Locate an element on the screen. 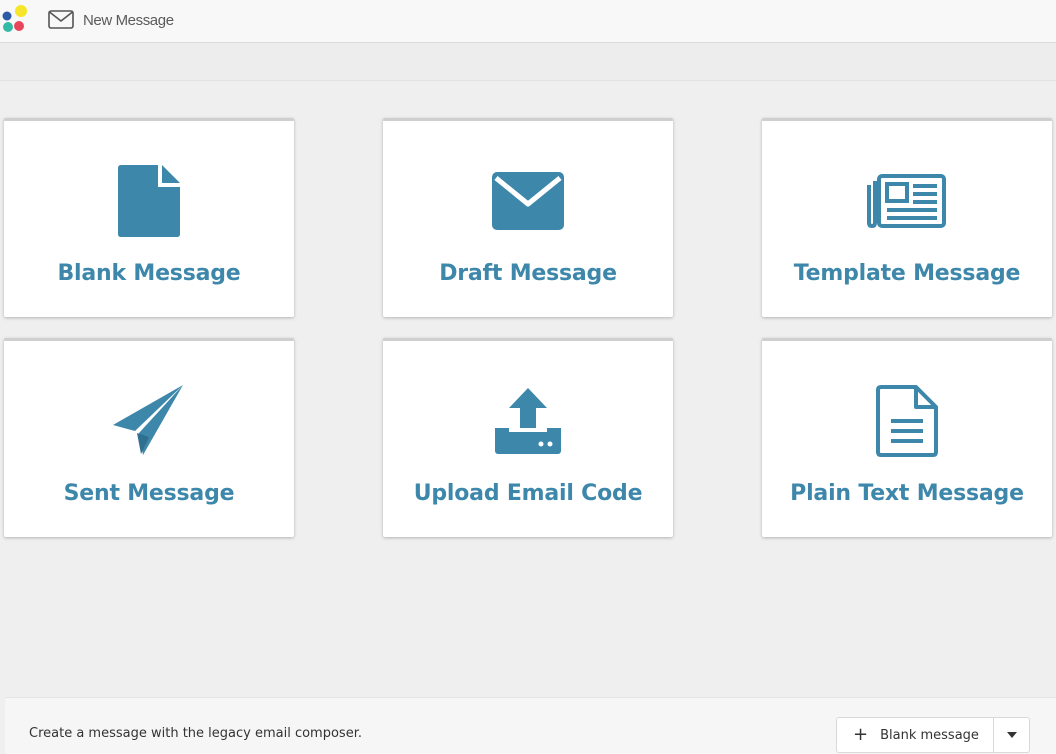 This screenshot has height=754, width=1056. page-title: New Message is located at coordinates (128, 20).